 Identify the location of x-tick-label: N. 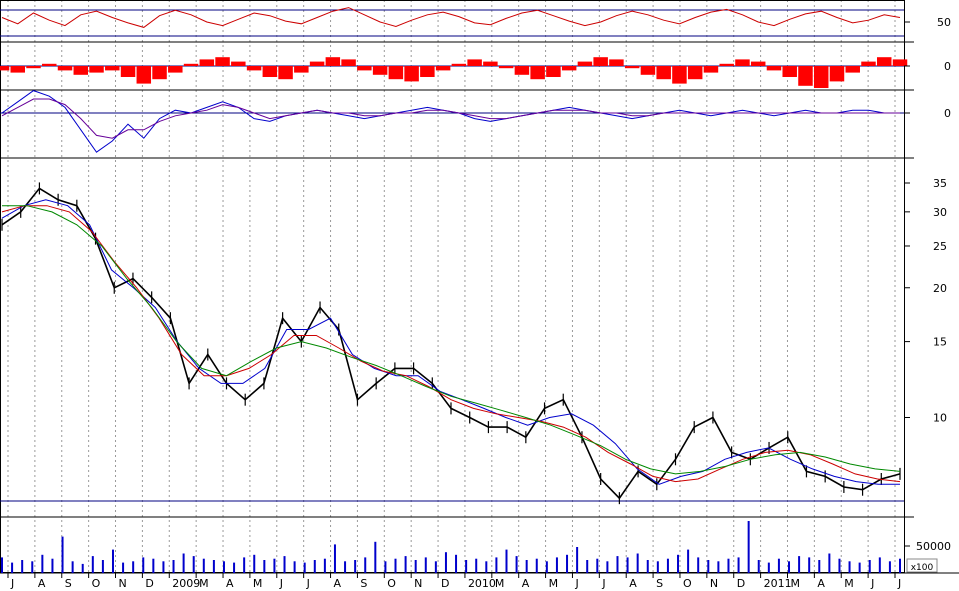
(714, 583).